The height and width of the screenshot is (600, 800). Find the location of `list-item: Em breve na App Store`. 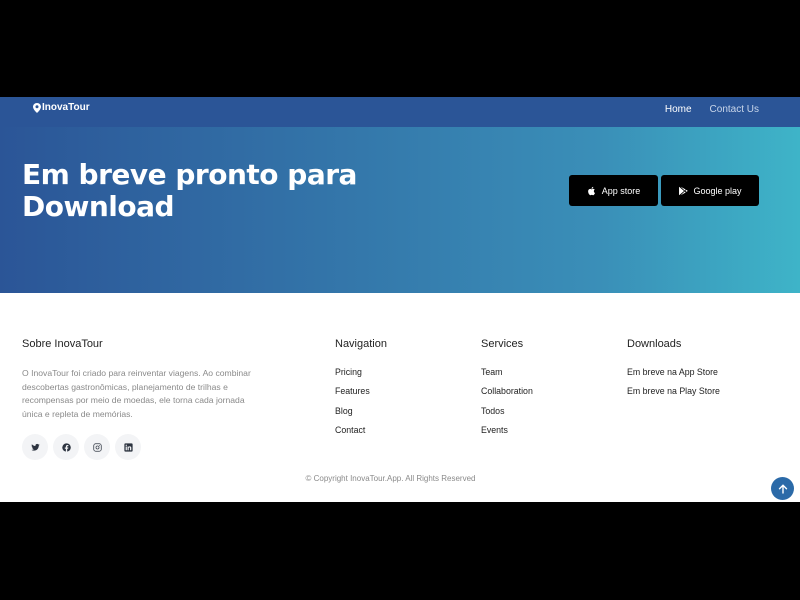

list-item: Em breve na App Store is located at coordinates (673, 376).